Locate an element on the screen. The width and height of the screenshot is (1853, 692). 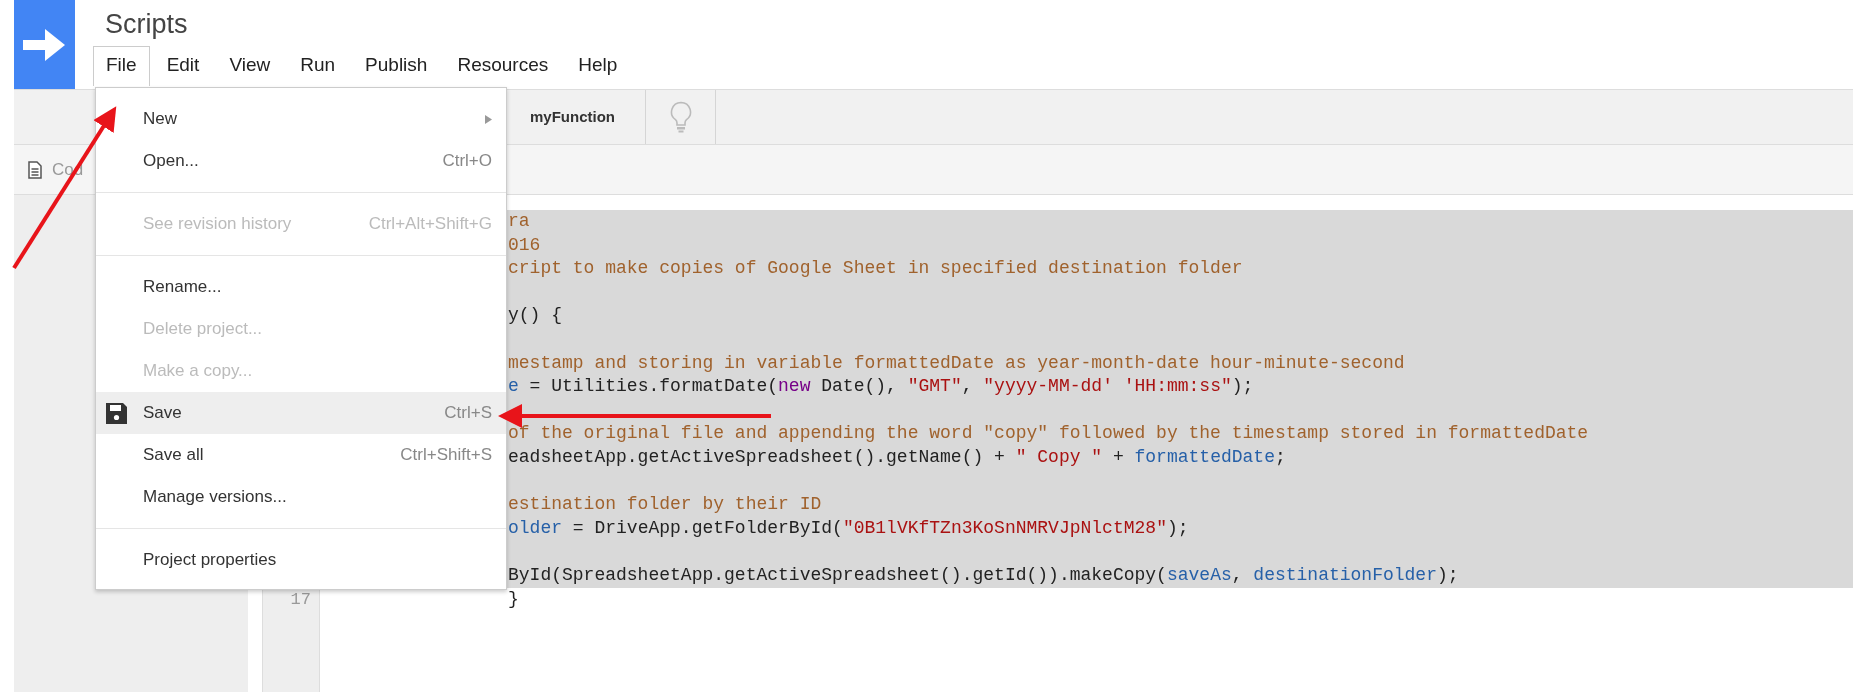
app-title: Scripts is located at coordinates (146, 24).